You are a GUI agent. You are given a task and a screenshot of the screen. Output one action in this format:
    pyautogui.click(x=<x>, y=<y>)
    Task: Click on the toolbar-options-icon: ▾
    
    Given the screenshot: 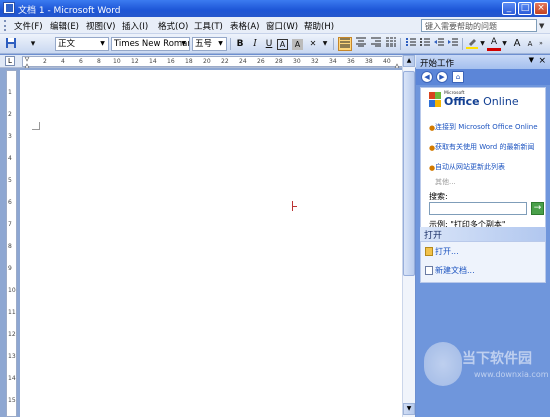 What is the action you would take?
    pyautogui.click(x=33, y=44)
    